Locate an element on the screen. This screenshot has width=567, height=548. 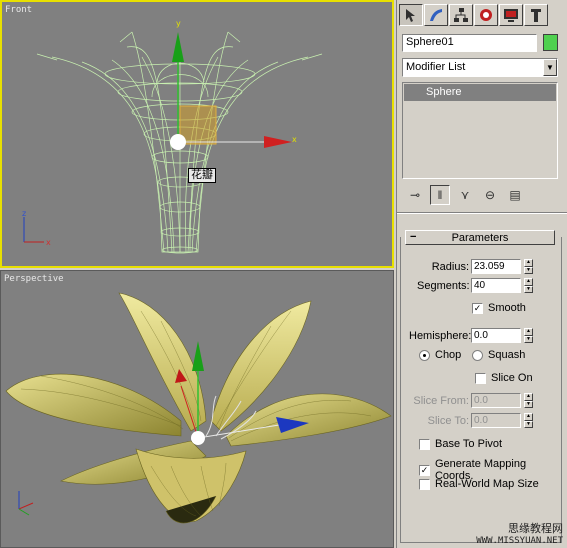
slice-from-row: Slice From: 0.0 ▲ ▼ is located at coordinates (472, 400).